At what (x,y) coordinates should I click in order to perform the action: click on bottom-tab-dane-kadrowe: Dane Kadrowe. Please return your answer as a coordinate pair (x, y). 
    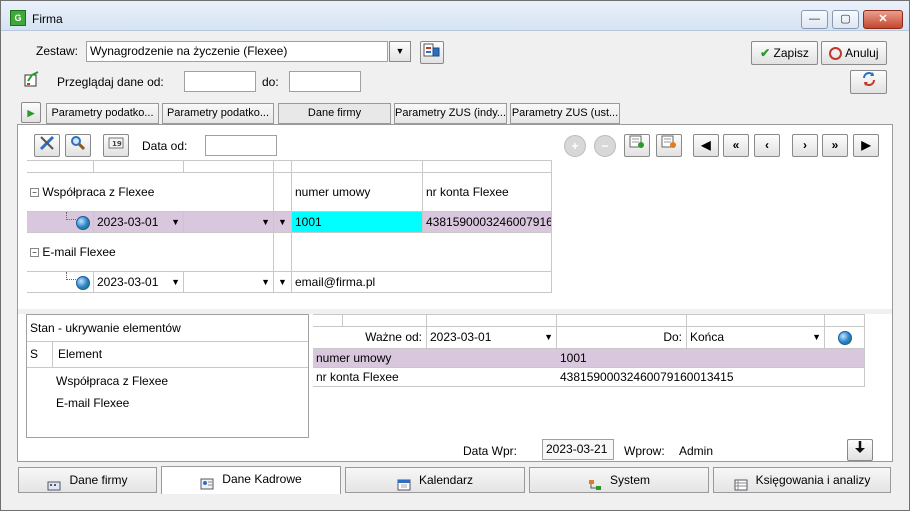
    Looking at the image, I should click on (251, 480).